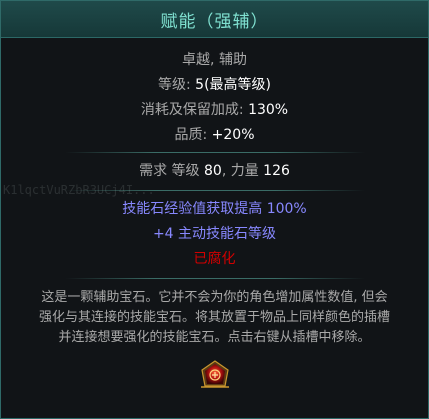 The width and height of the screenshot is (429, 419). I want to click on quality-value: +20%, so click(233, 135).